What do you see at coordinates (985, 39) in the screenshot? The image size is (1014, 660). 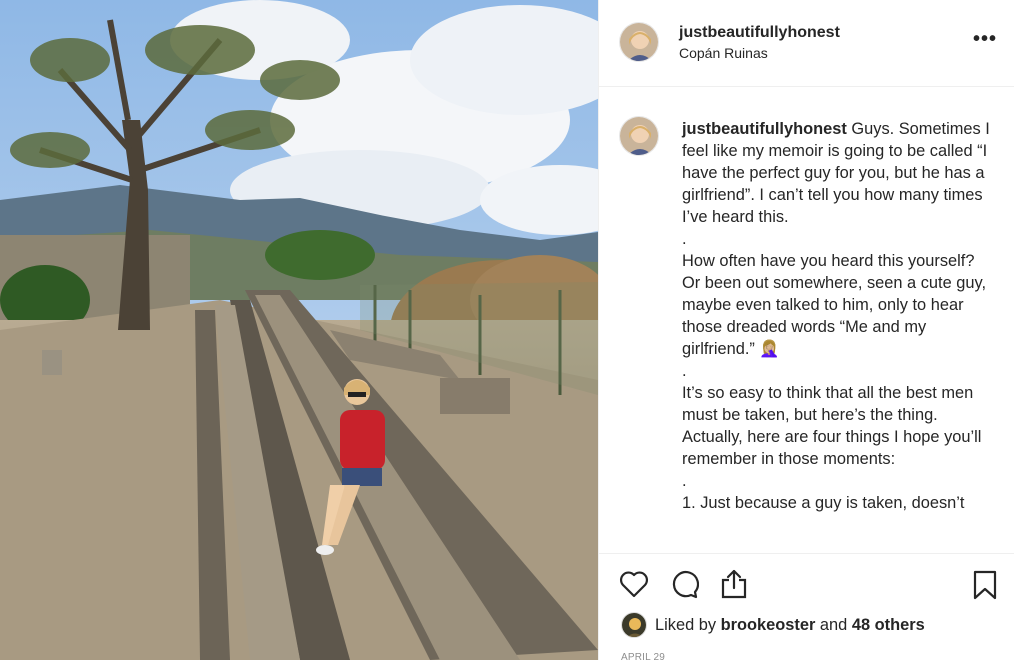 I see `more-options-icon: •••` at bounding box center [985, 39].